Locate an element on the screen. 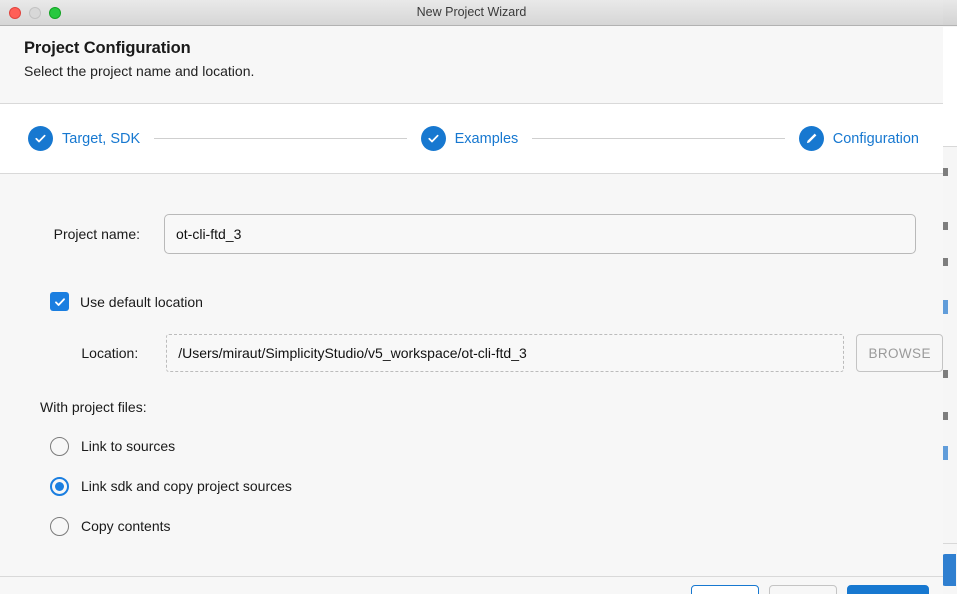 Image resolution: width=957 pixels, height=594 pixels. project-name-label: Project name: is located at coordinates (96, 234).